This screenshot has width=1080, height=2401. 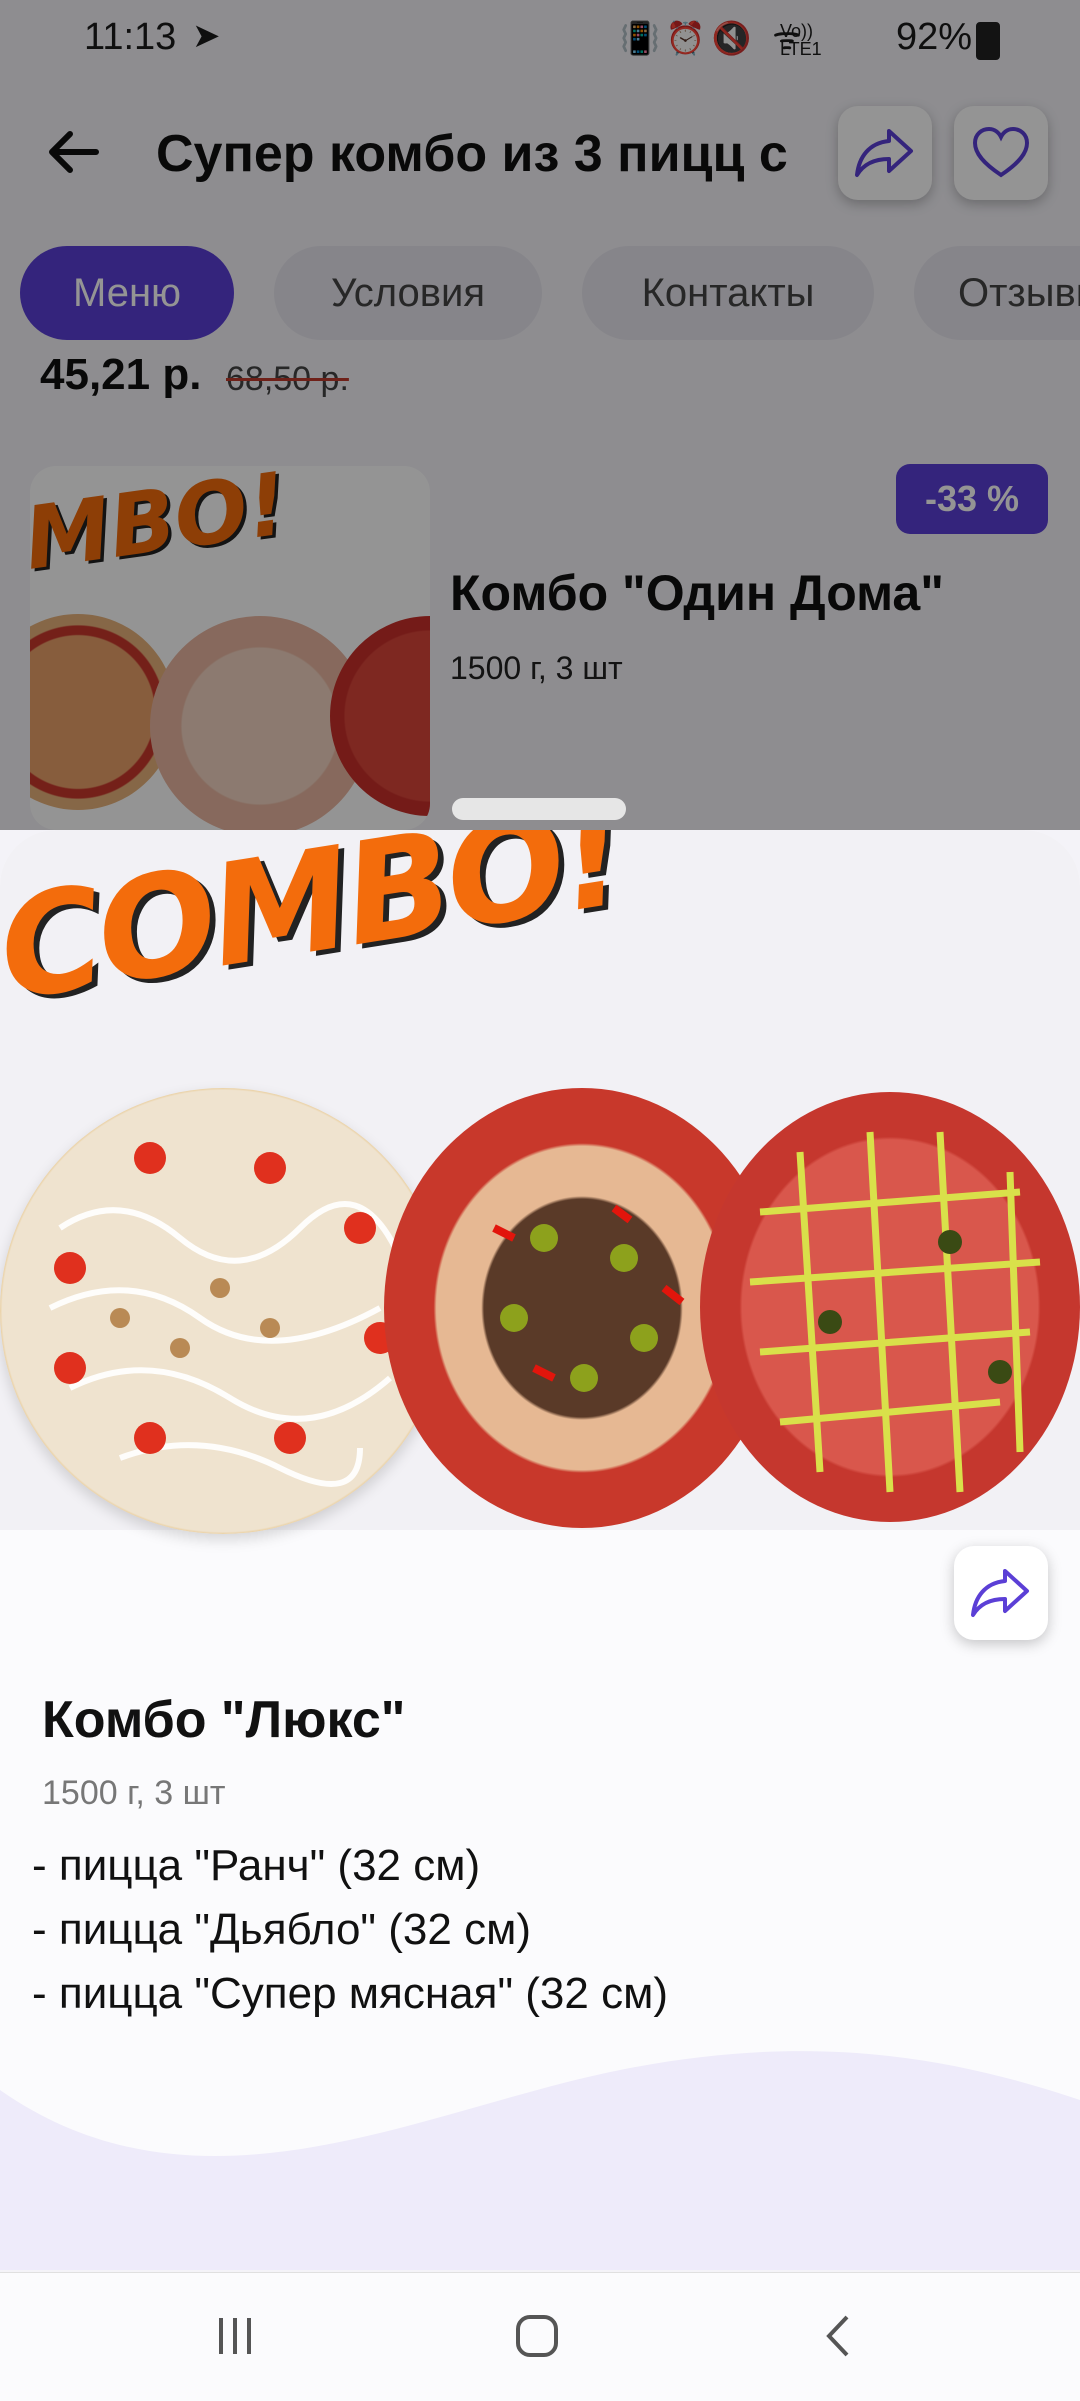 What do you see at coordinates (316, 931) in the screenshot?
I see `combo-logo-text: COMBO!` at bounding box center [316, 931].